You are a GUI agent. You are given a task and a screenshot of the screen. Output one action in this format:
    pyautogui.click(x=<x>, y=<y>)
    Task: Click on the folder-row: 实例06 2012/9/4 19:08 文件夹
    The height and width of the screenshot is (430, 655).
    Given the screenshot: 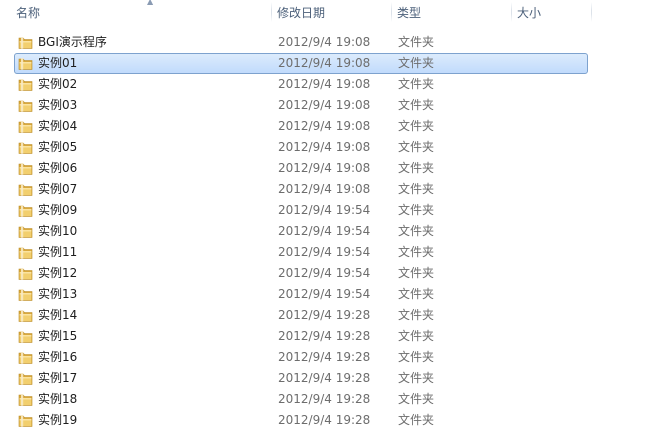 What is the action you would take?
    pyautogui.click(x=327, y=168)
    